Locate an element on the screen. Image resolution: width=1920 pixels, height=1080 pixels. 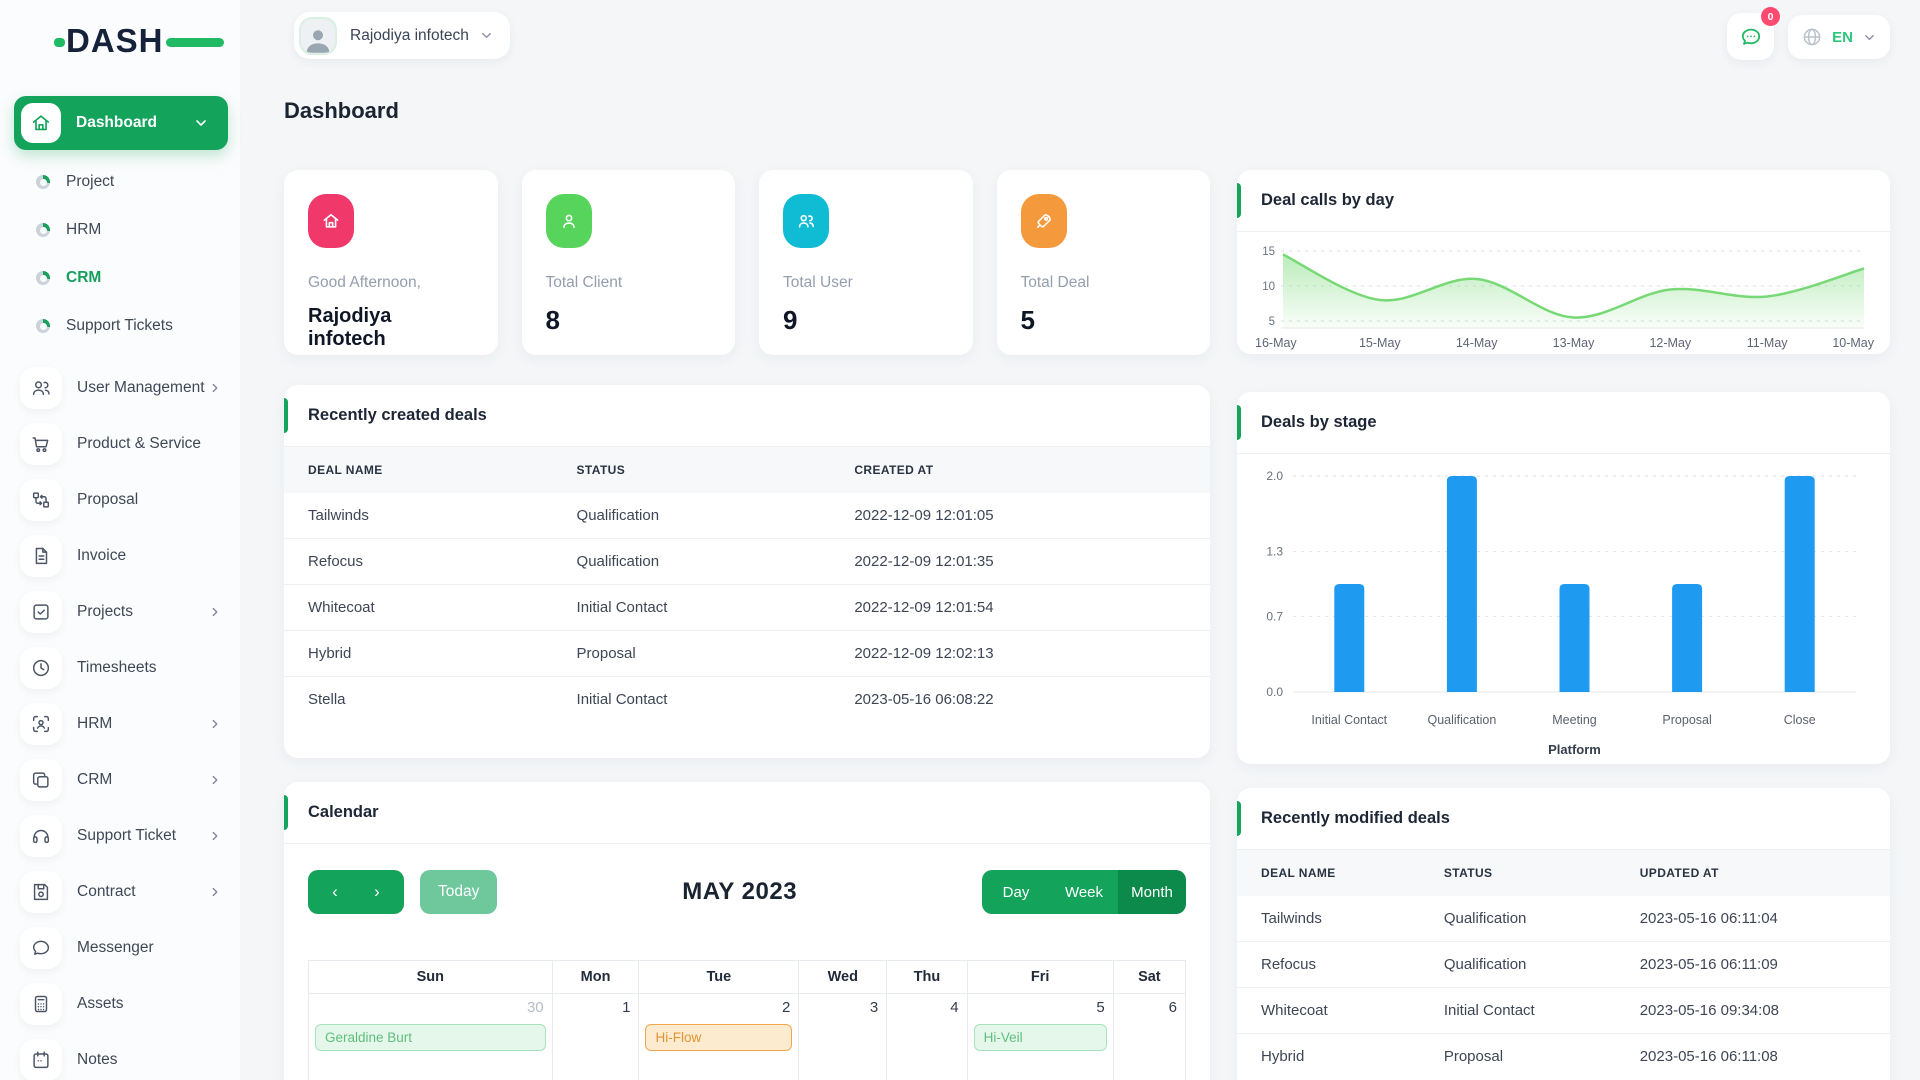
calendar-view-day: Day is located at coordinates (1016, 892).